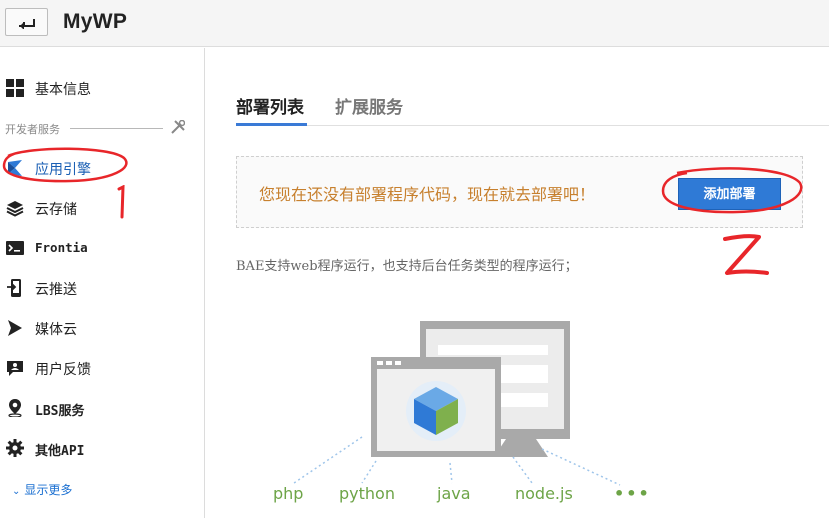 The image size is (829, 518). Describe the element at coordinates (56, 329) in the screenshot. I see `sidebar-item-label: 媒体云` at that location.